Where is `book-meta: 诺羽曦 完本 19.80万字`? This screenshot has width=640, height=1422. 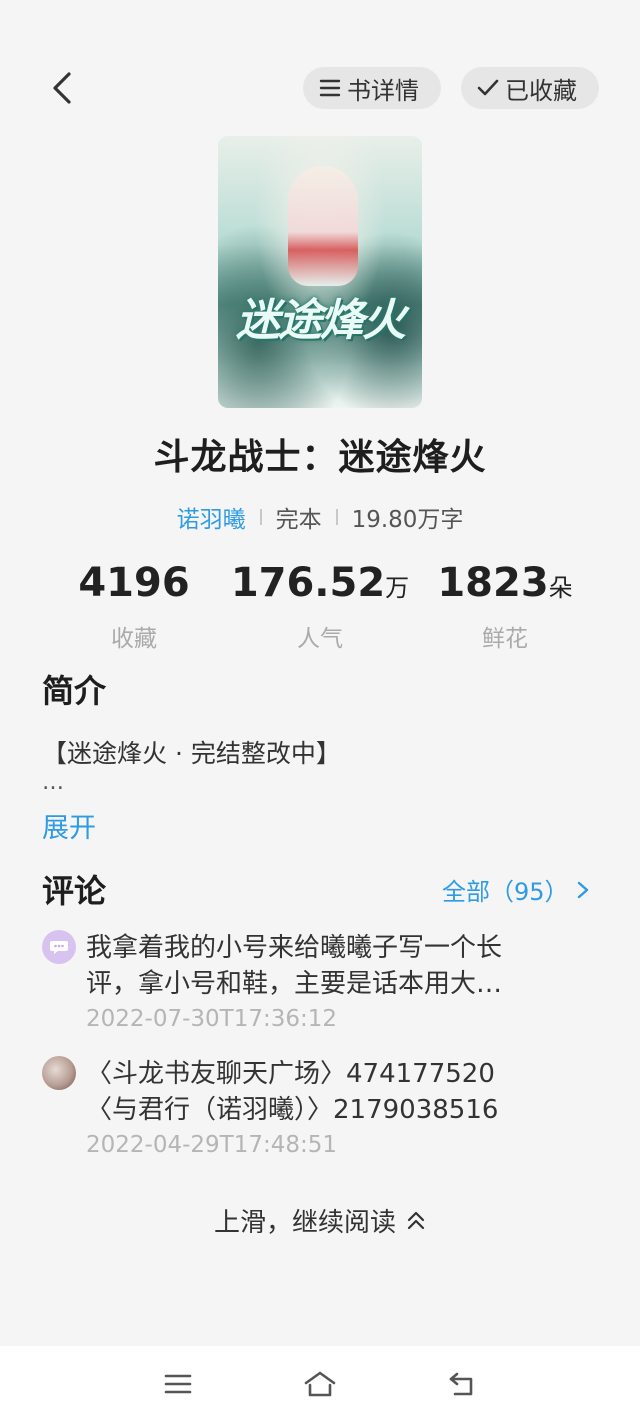 book-meta: 诺羽曦 完本 19.80万字 is located at coordinates (320, 517).